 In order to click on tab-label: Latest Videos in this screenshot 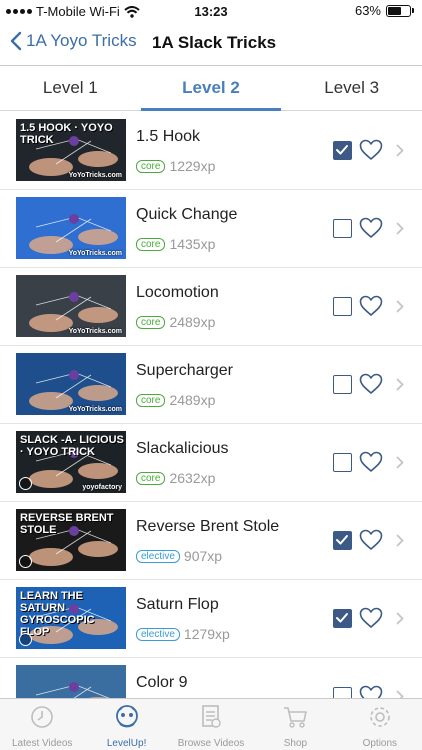, I will do `click(42, 743)`.